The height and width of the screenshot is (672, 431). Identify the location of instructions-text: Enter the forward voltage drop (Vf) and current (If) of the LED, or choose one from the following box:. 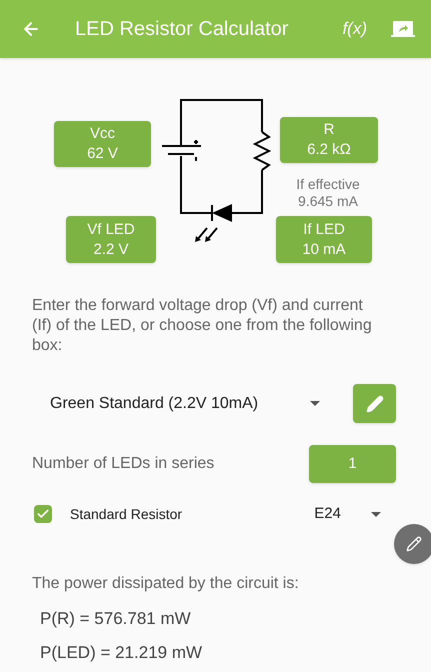
(202, 326).